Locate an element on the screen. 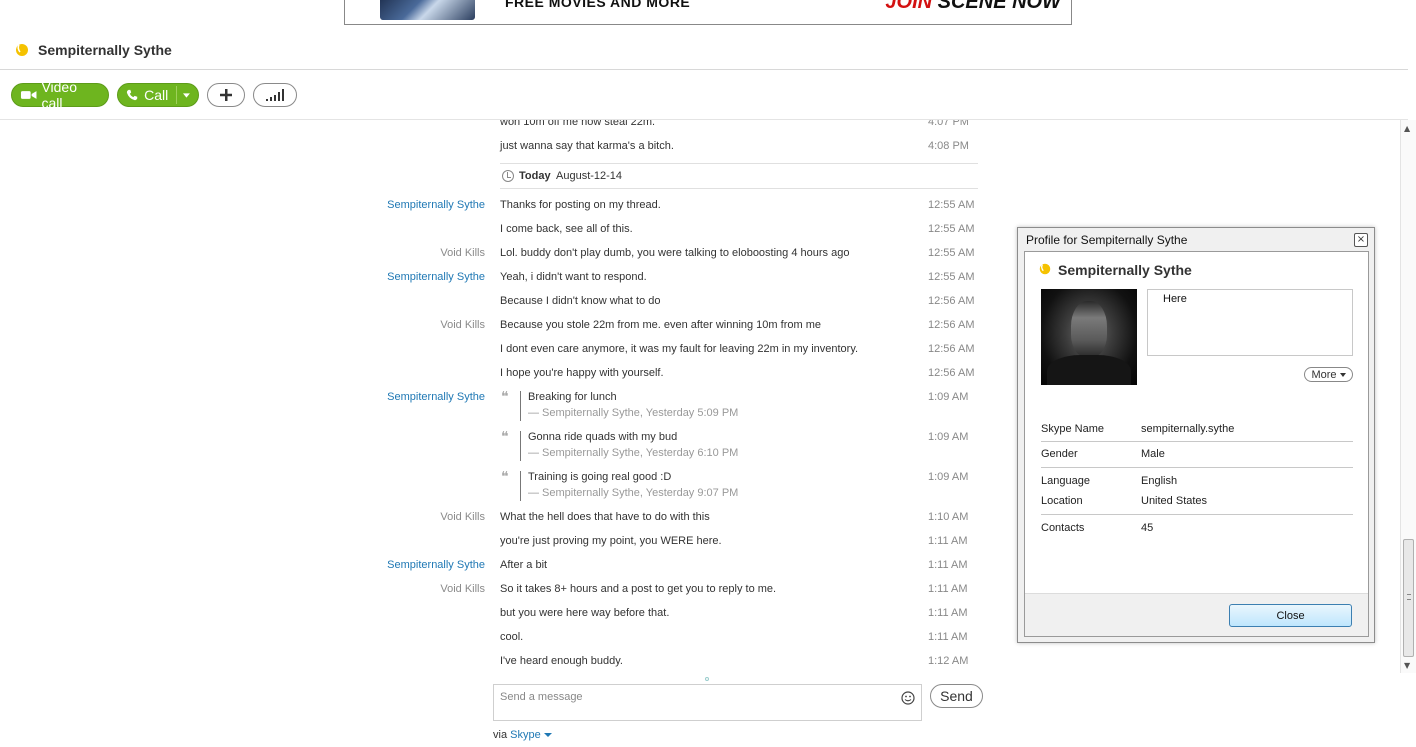  profile-name: Sempiternally Sythe is located at coordinates (1125, 270).